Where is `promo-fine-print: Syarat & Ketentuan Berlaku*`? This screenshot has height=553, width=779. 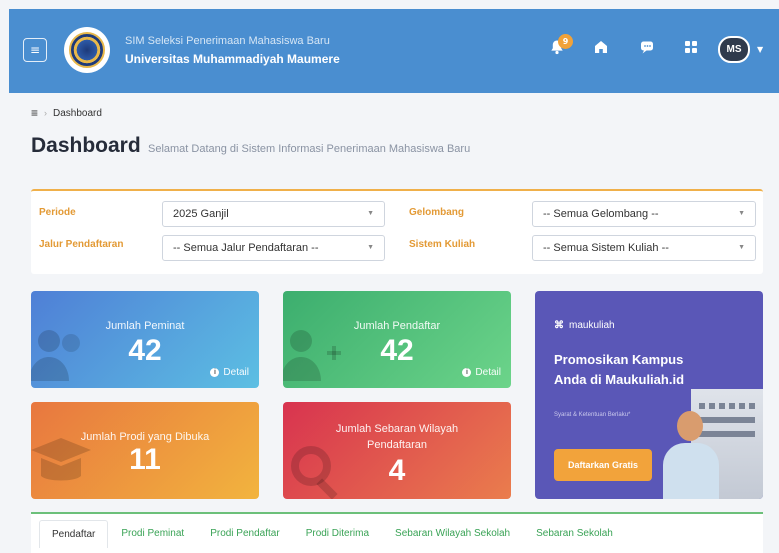 promo-fine-print: Syarat & Ketentuan Berlaku* is located at coordinates (592, 415).